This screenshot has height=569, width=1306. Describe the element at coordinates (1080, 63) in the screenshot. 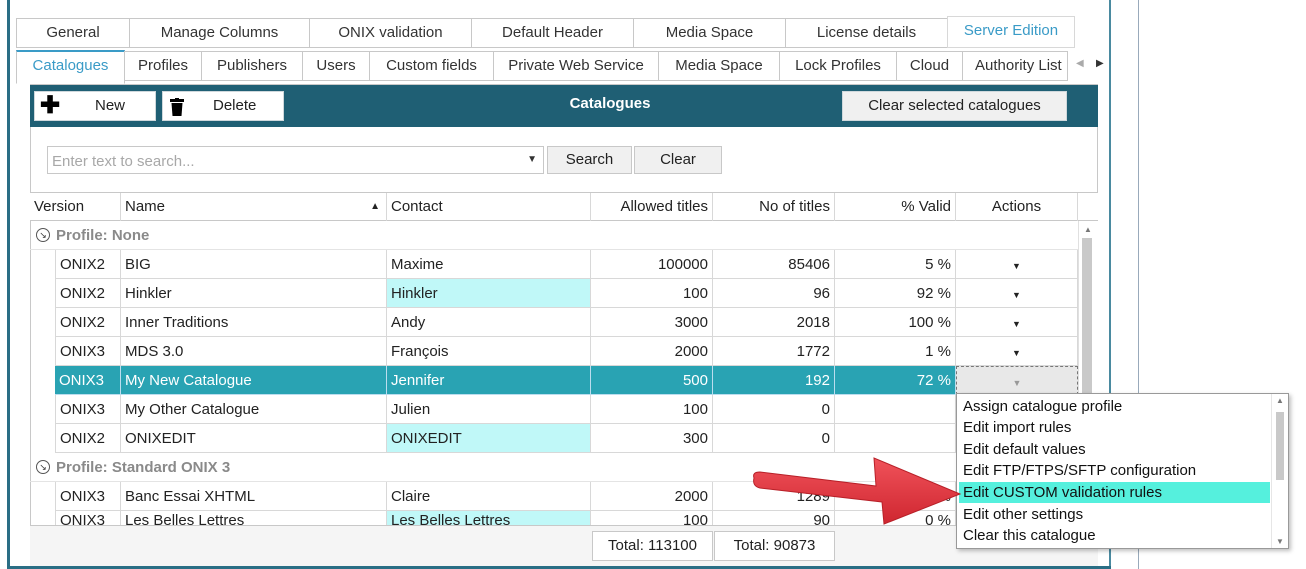

I see `tab-scroll-left-icon: ◀` at that location.